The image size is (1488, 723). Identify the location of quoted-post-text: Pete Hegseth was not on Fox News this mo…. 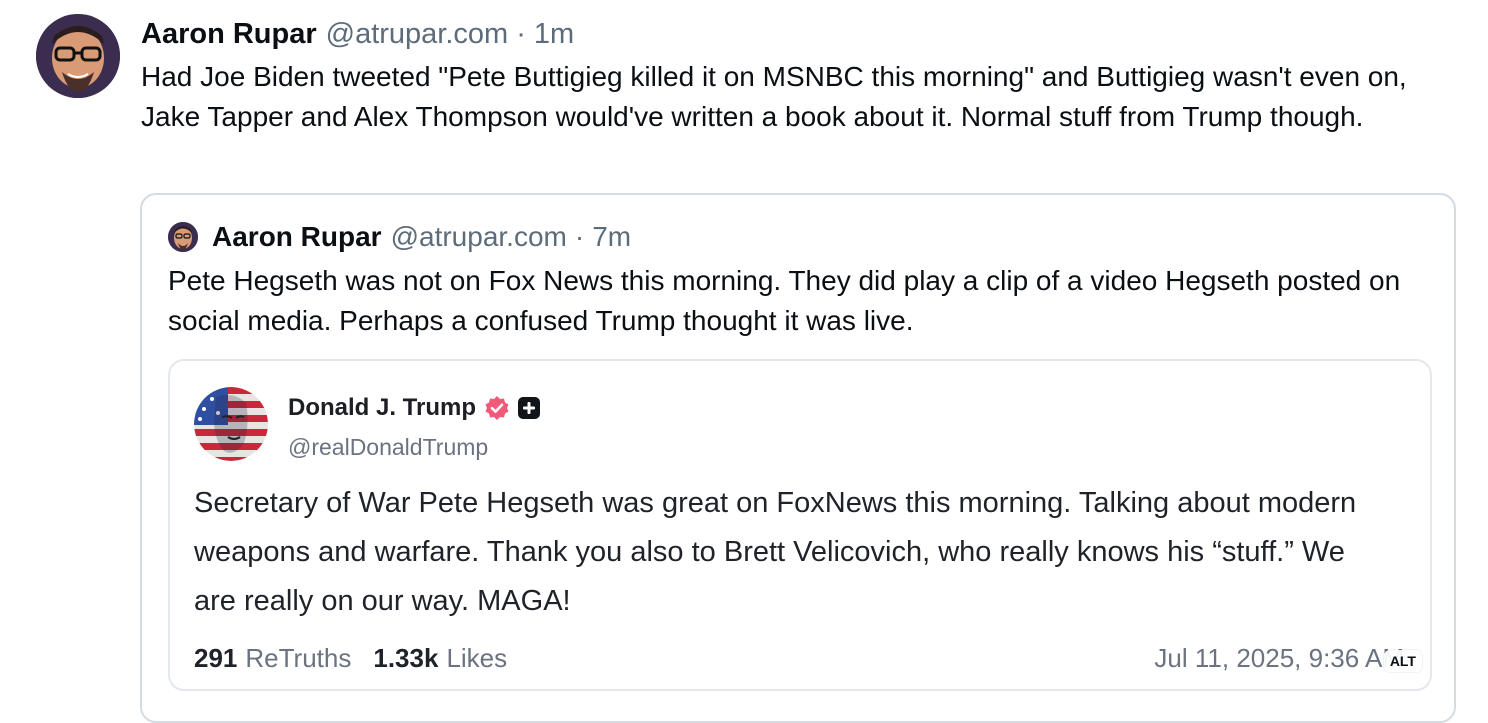
(784, 300).